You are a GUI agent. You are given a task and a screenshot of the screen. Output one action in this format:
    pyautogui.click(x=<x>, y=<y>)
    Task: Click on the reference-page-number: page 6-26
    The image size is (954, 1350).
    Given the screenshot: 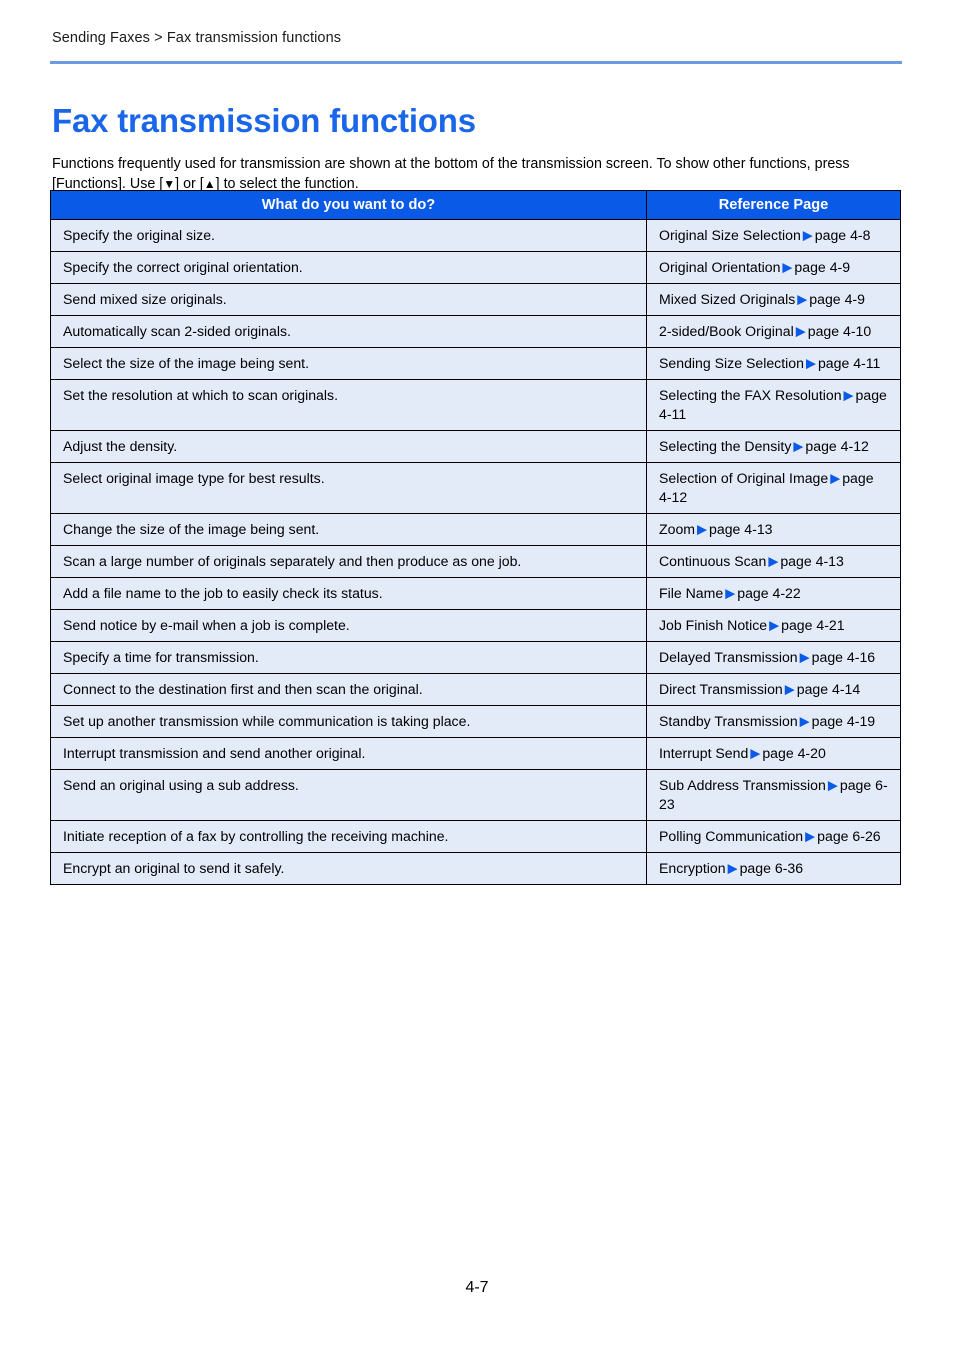 What is the action you would take?
    pyautogui.click(x=848, y=836)
    